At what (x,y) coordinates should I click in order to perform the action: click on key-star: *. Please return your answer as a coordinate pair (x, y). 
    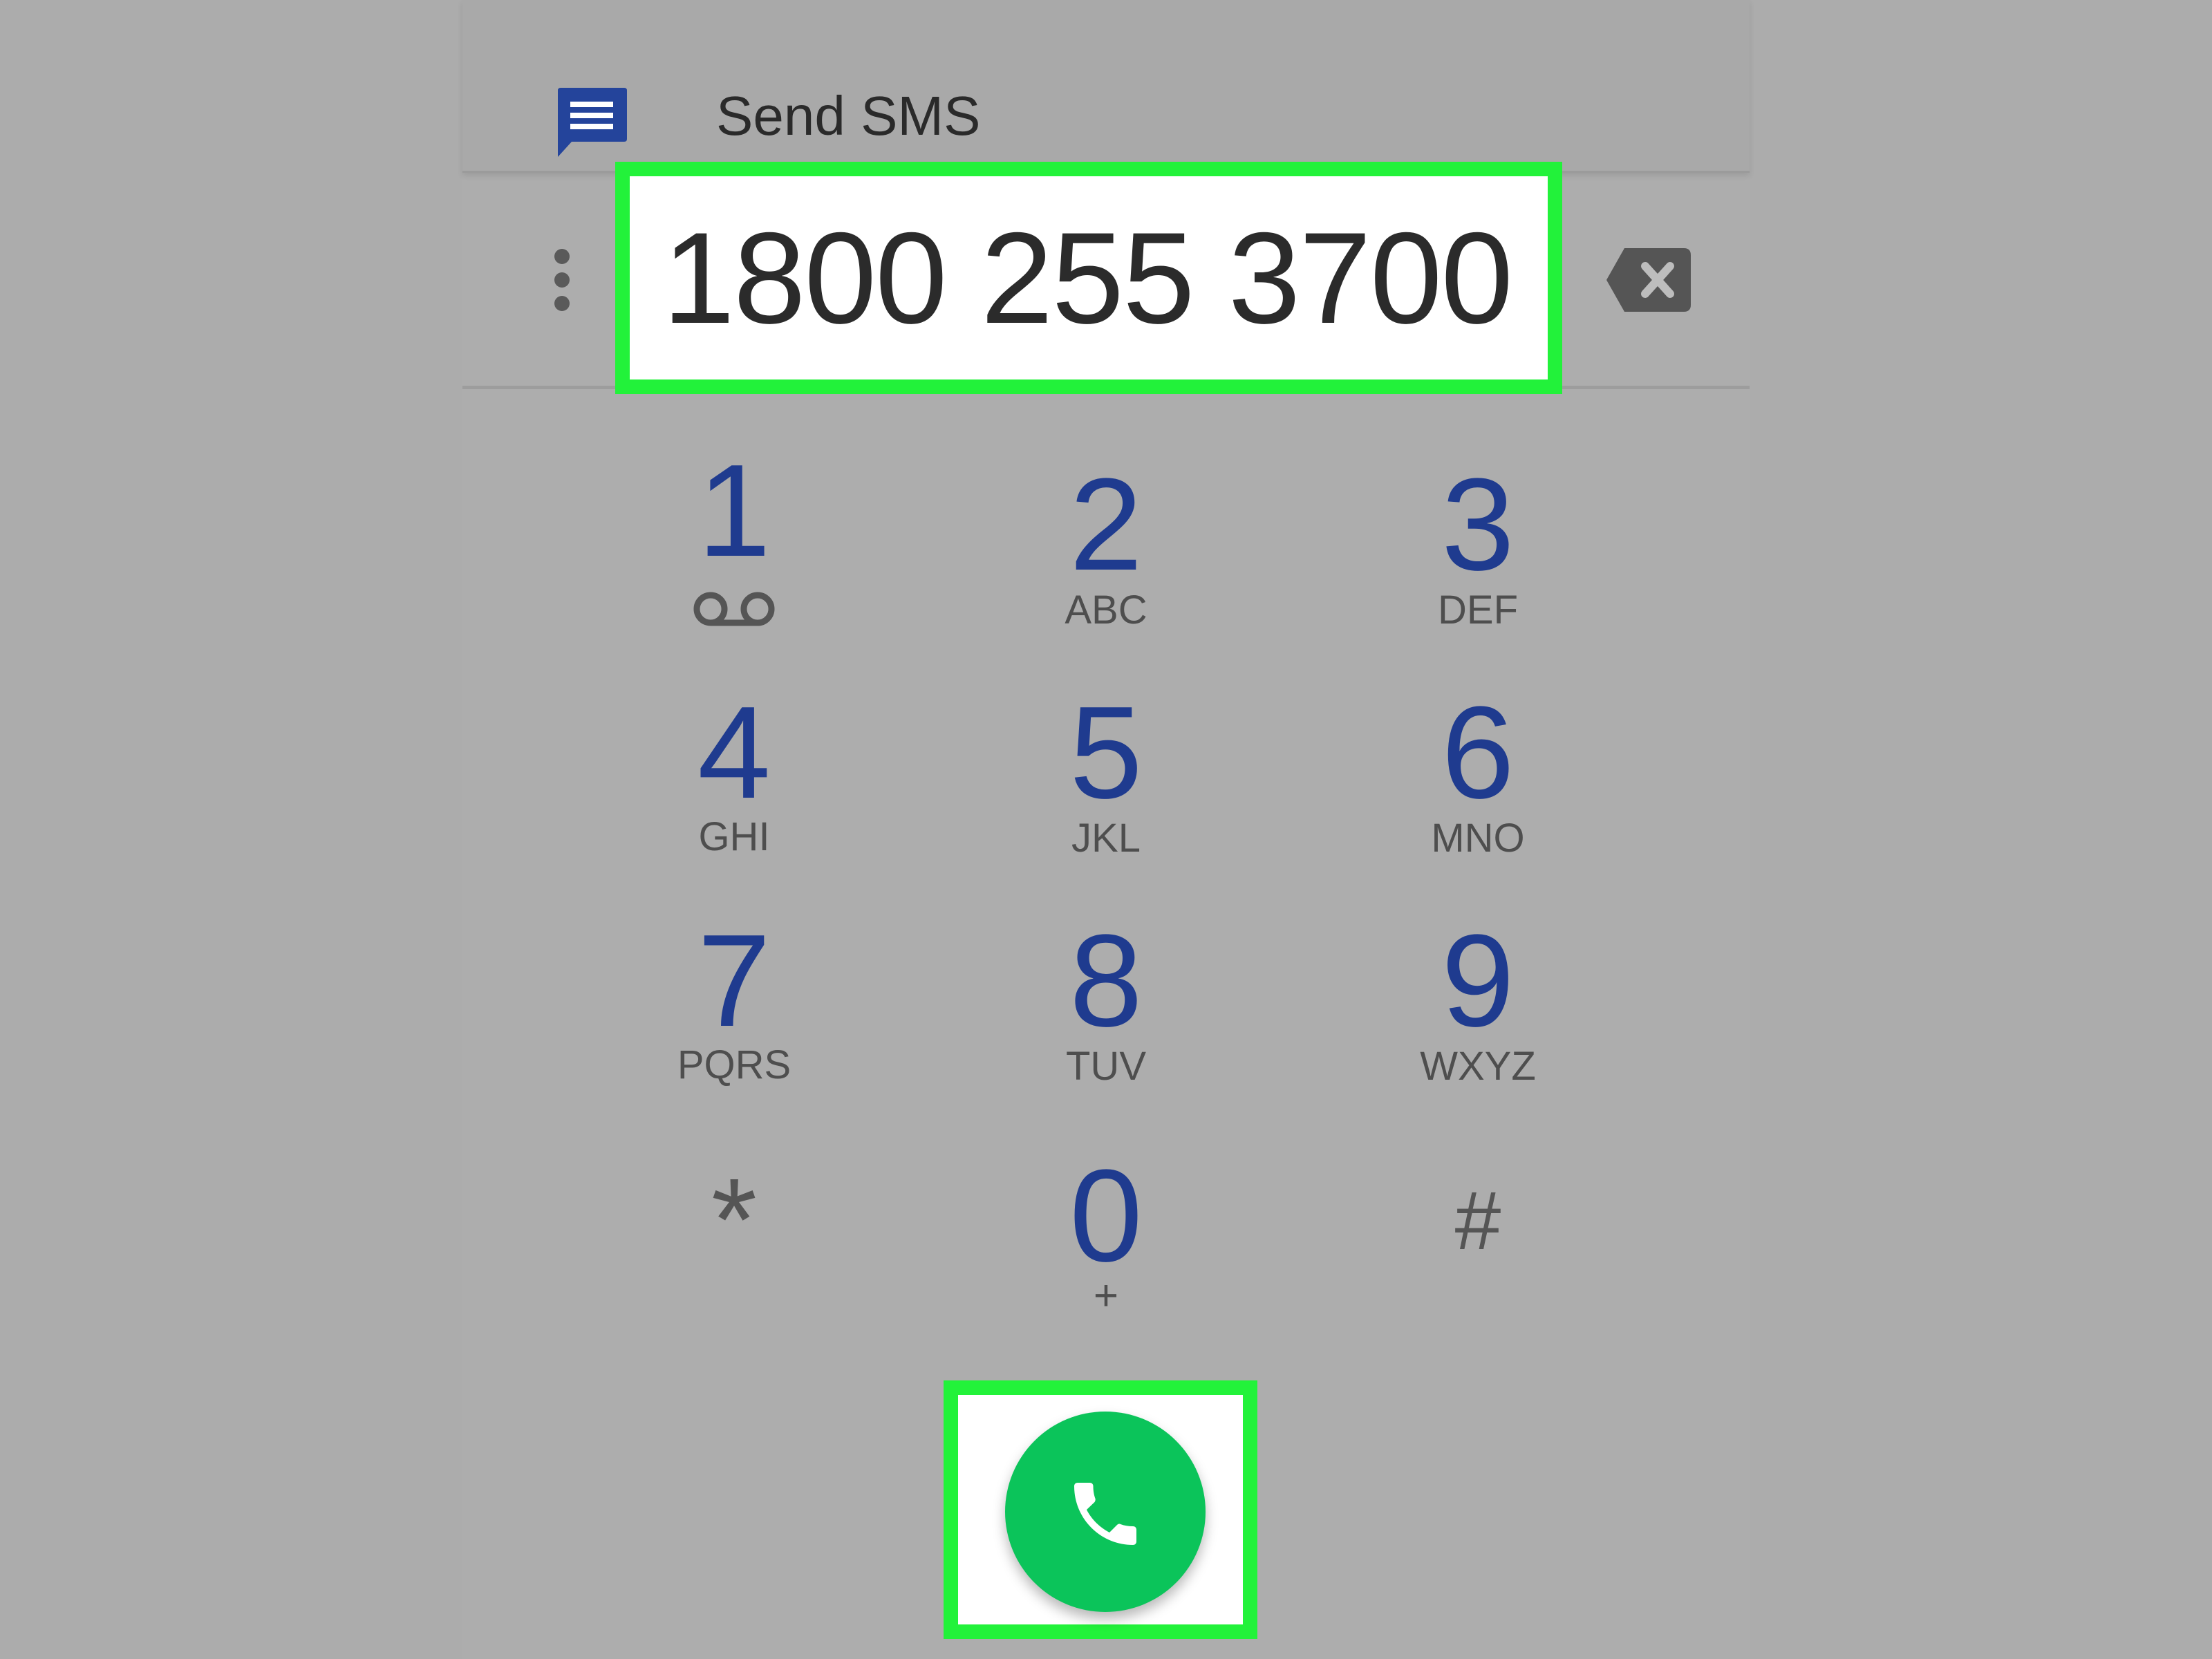
    Looking at the image, I should click on (734, 1238).